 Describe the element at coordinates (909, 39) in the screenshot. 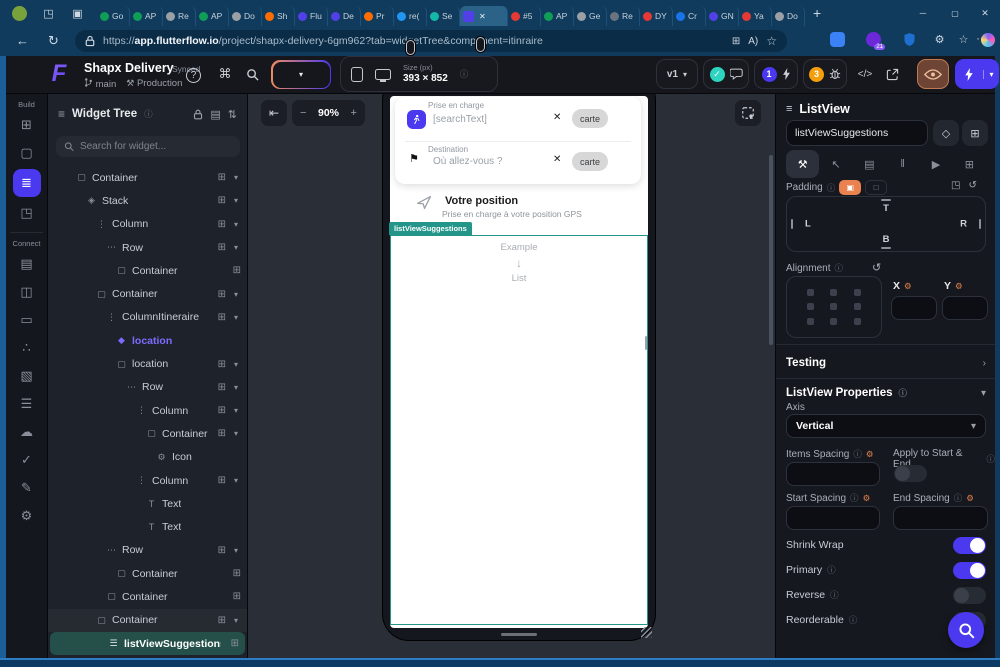

I see `defender-shield-icon` at that location.